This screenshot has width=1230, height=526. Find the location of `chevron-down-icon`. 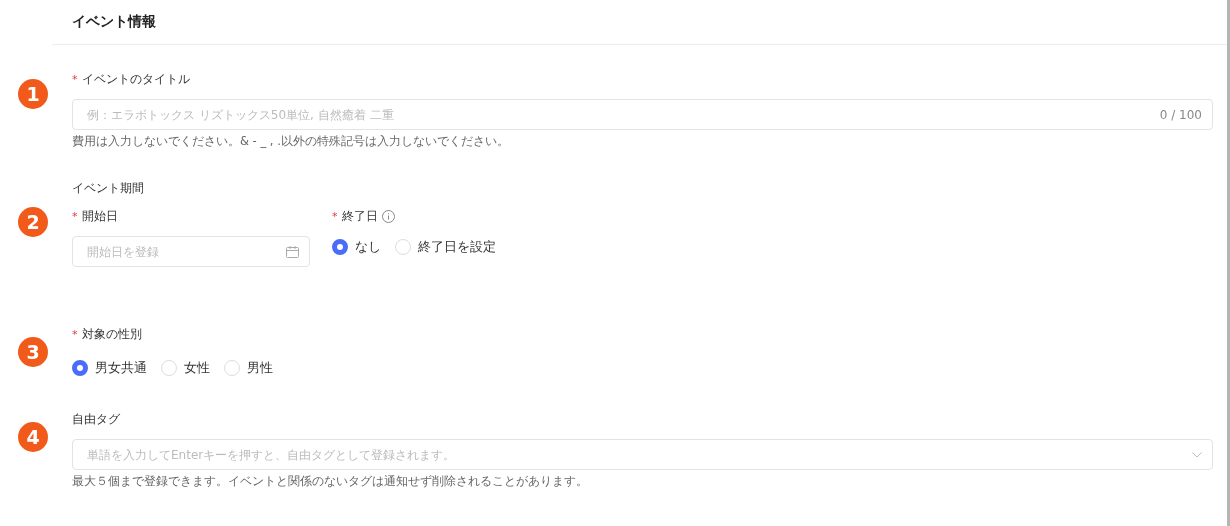

chevron-down-icon is located at coordinates (1197, 454).